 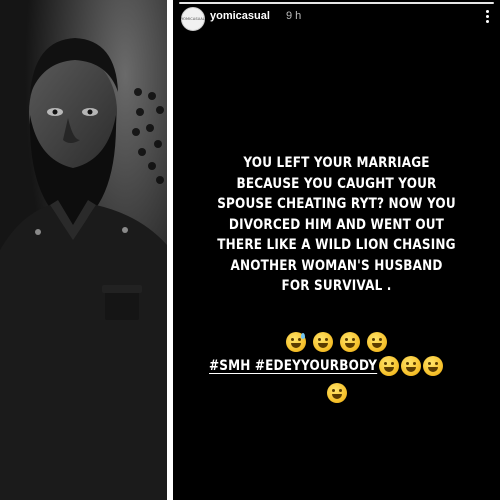 I want to click on hashtag-row: #SMH #EDEYYOURBODY, so click(x=326, y=366).